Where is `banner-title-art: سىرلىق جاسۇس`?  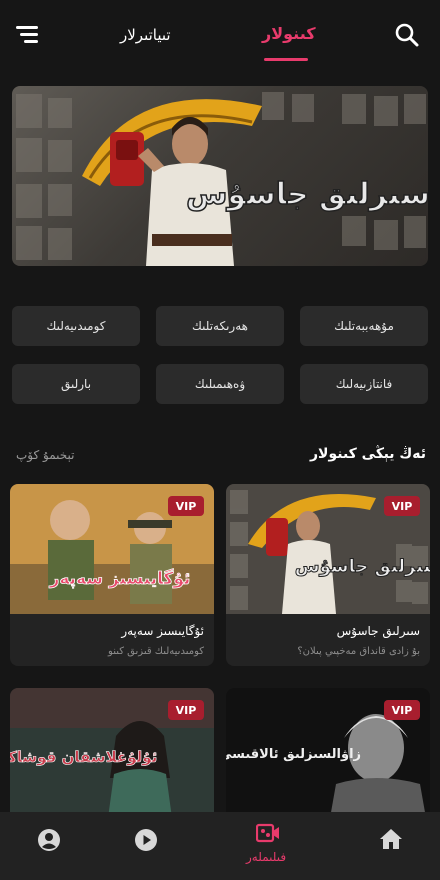
banner-title-art: سىرلىق جاسۇس is located at coordinates (307, 194).